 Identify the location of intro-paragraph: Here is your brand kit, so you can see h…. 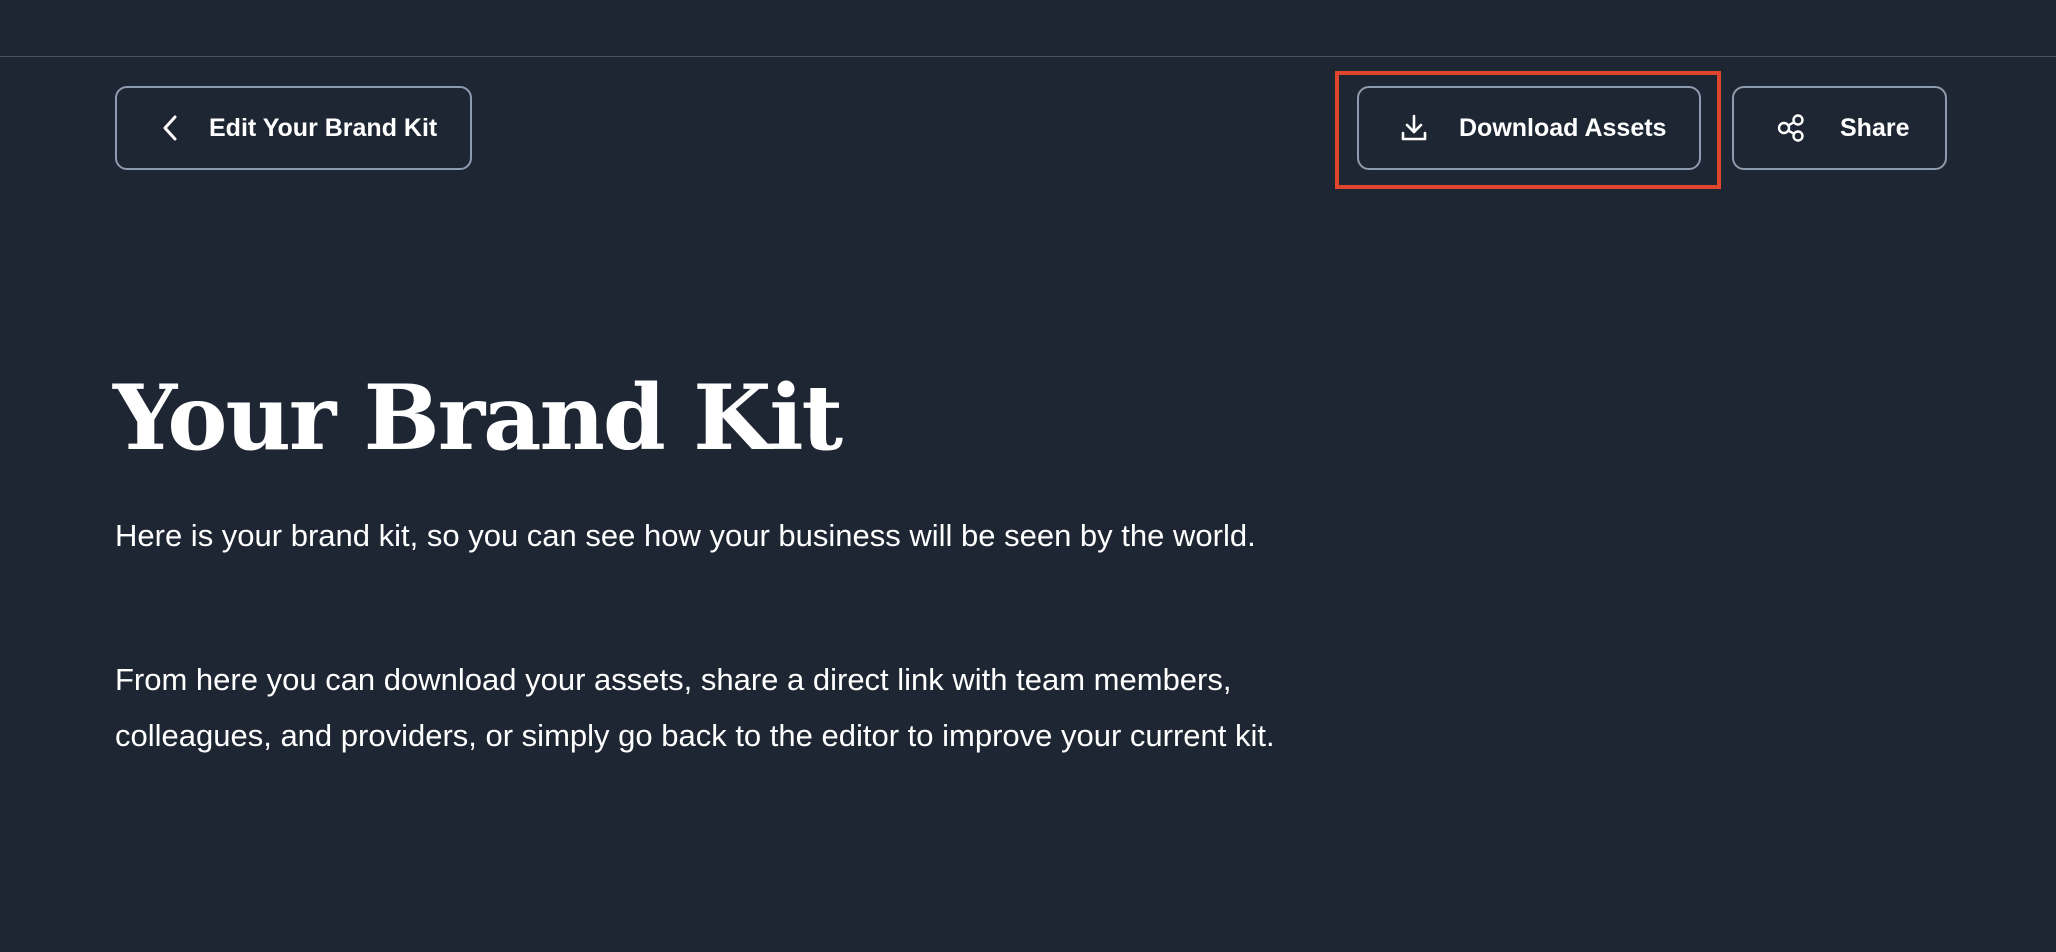
(685, 535).